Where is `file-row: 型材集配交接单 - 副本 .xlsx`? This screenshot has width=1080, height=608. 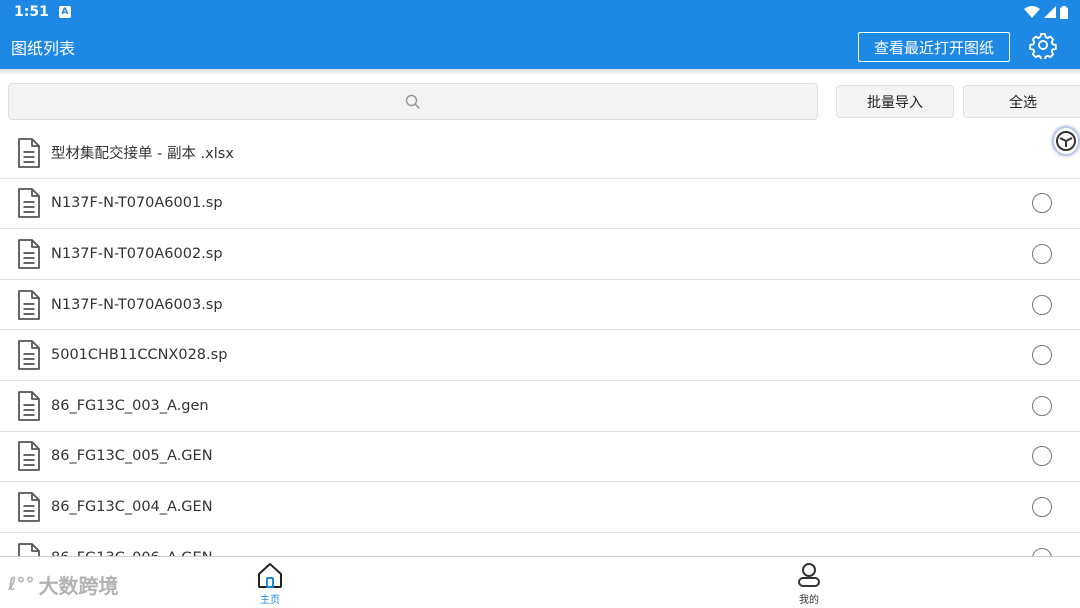 file-row: 型材集配交接单 - 副本 .xlsx is located at coordinates (540, 153).